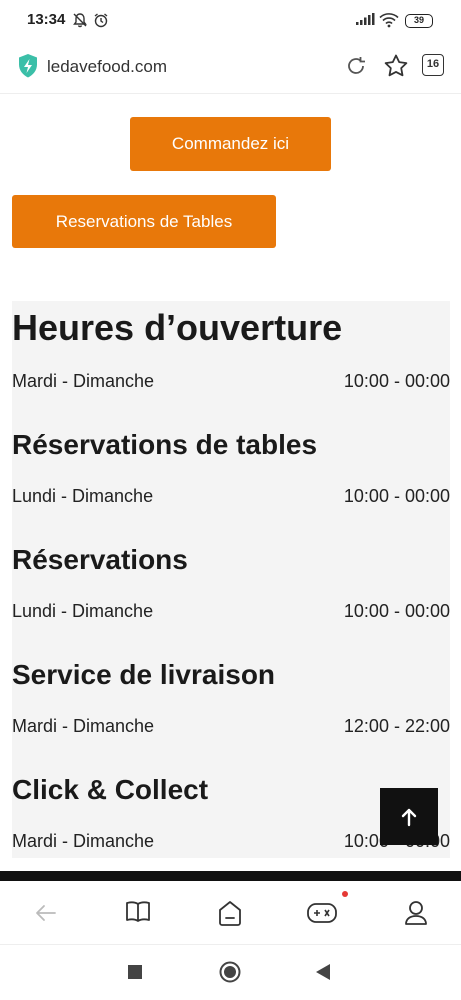 The width and height of the screenshot is (461, 1000). I want to click on shield-lightning-icon, so click(28, 66).